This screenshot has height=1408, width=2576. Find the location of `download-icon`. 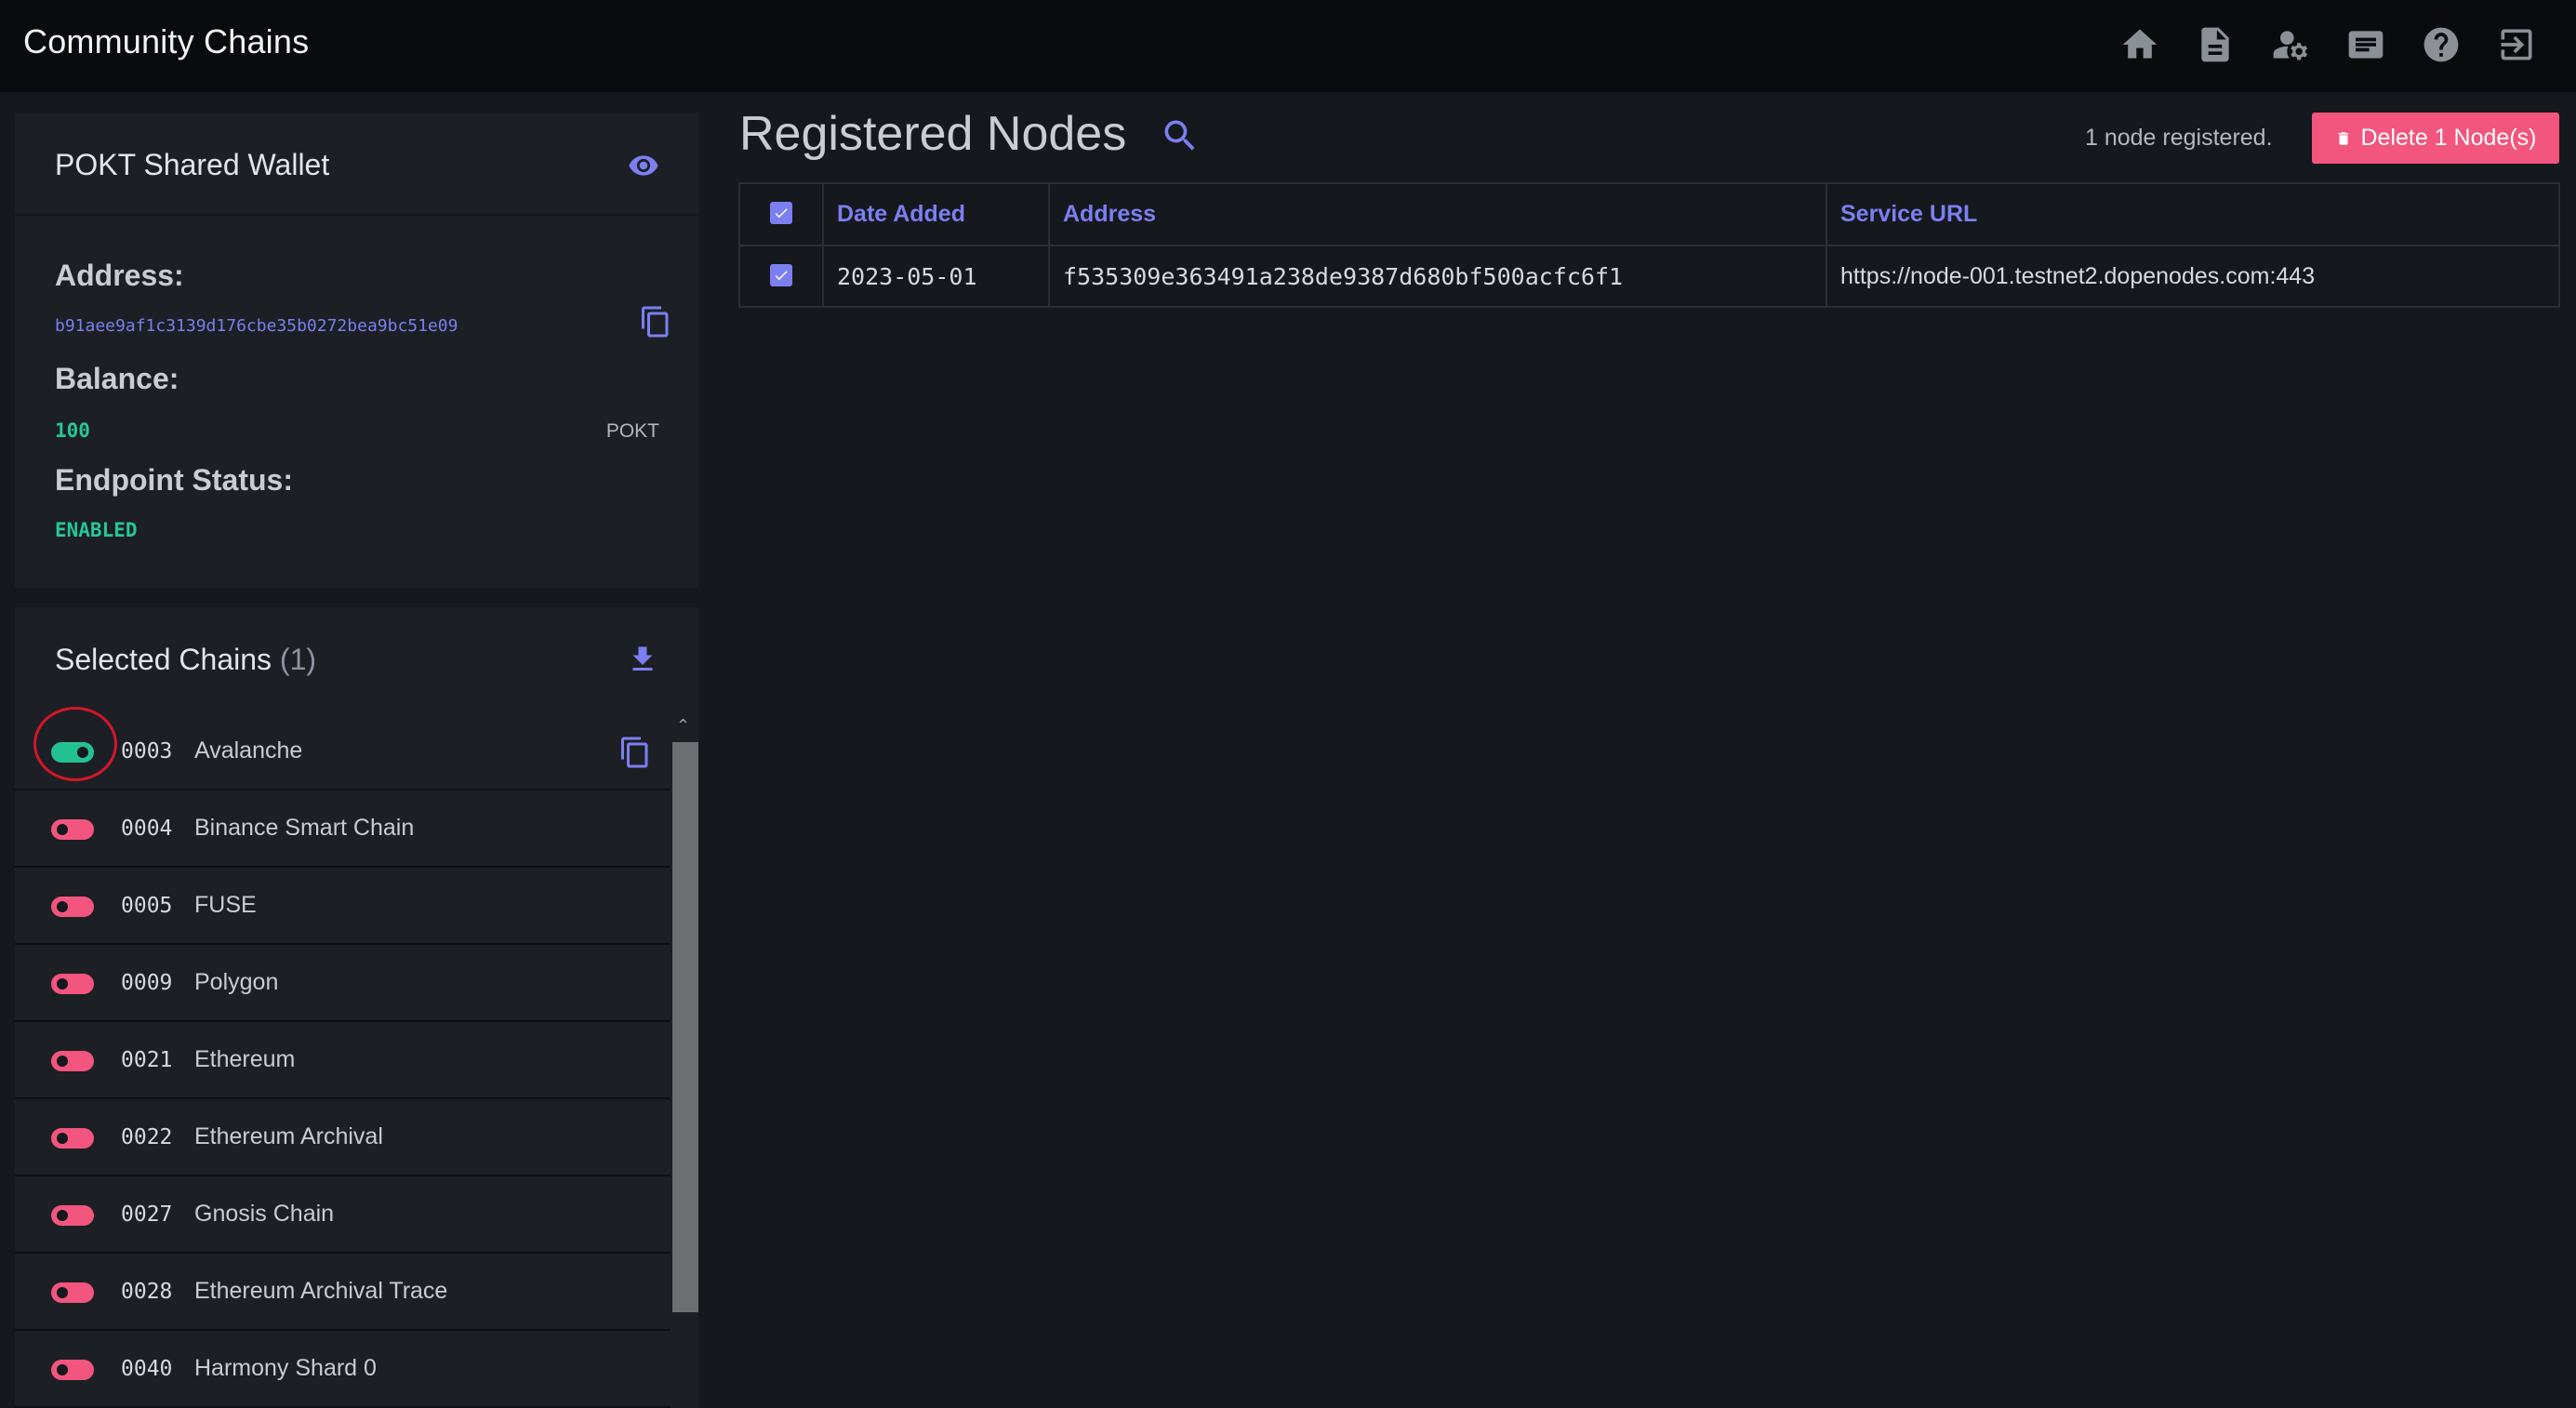

download-icon is located at coordinates (642, 659).